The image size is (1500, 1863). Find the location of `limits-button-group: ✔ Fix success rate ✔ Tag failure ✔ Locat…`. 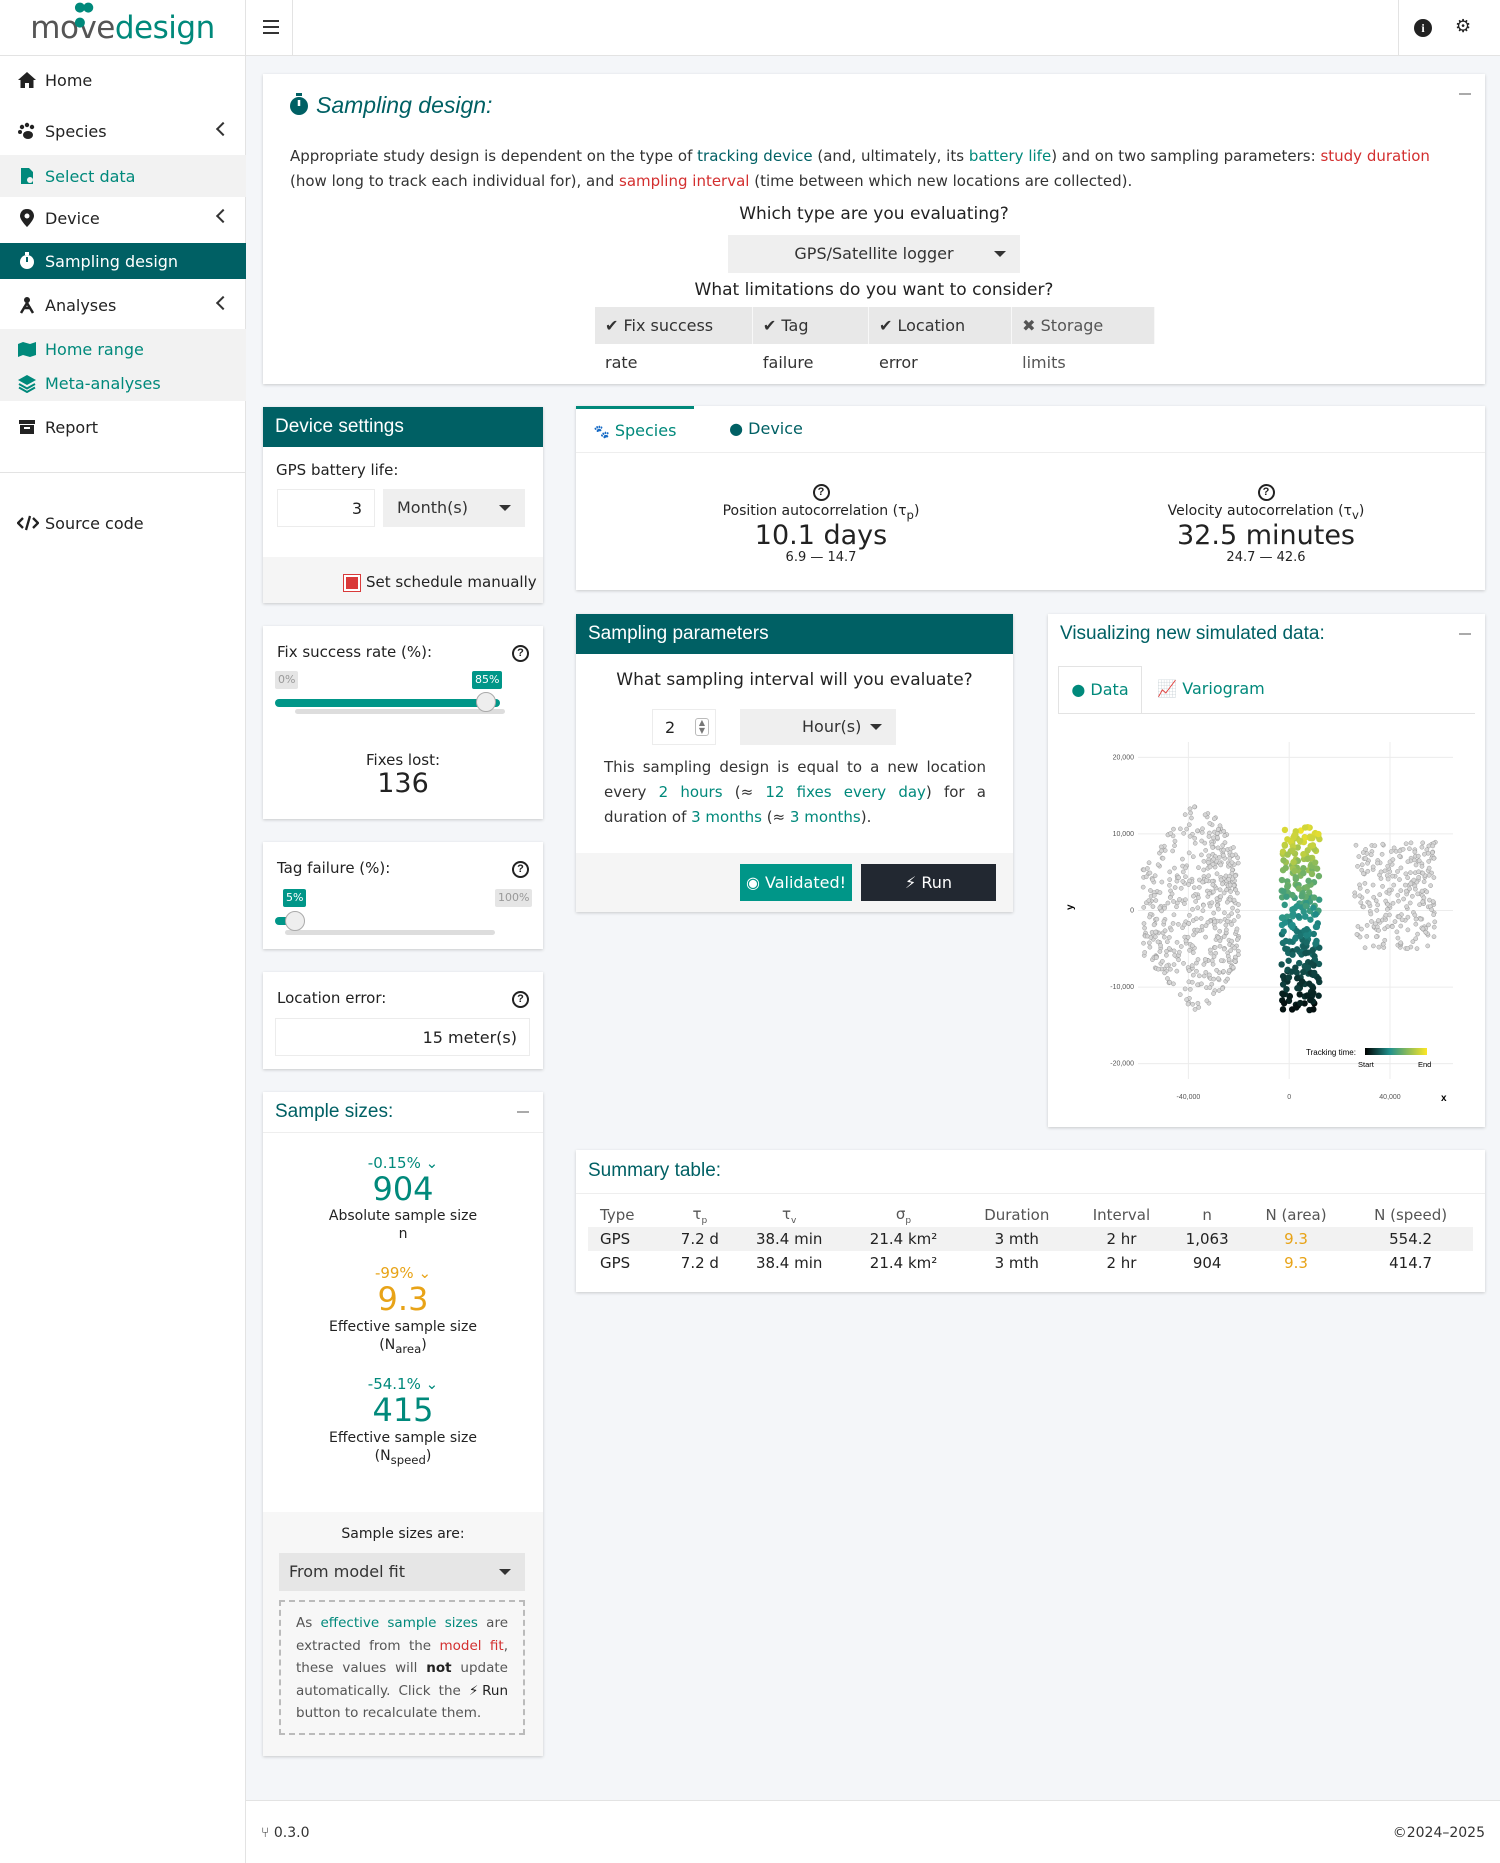

limits-button-group: ✔ Fix success rate ✔ Tag failure ✔ Locat… is located at coordinates (875, 339).